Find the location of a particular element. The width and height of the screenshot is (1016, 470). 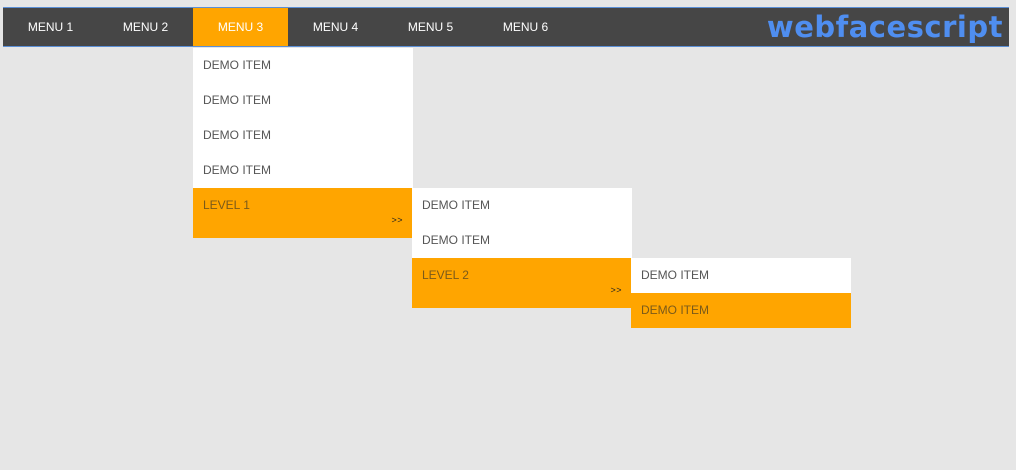

submenu-level-2: DEMO ITEM DEMO ITEM is located at coordinates (741, 293).